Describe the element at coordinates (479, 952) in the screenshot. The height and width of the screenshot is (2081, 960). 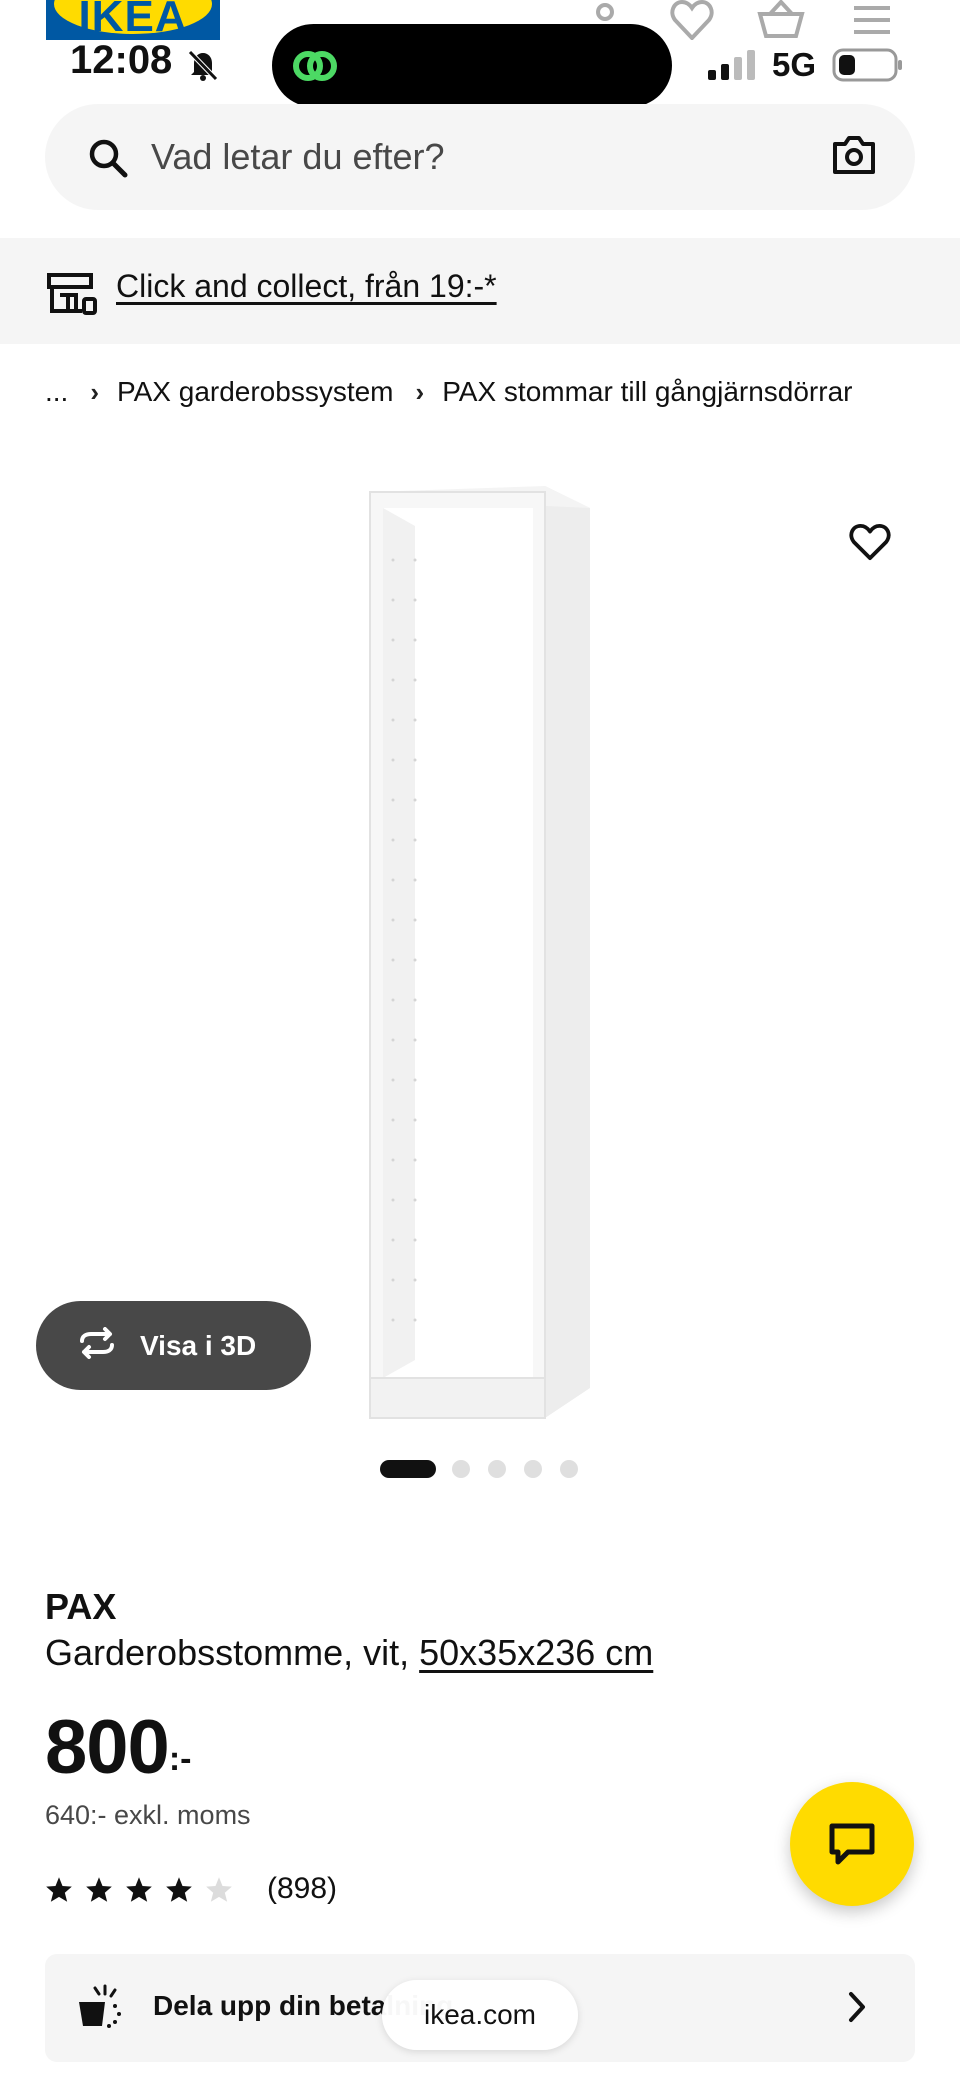
I see `product-image` at that location.